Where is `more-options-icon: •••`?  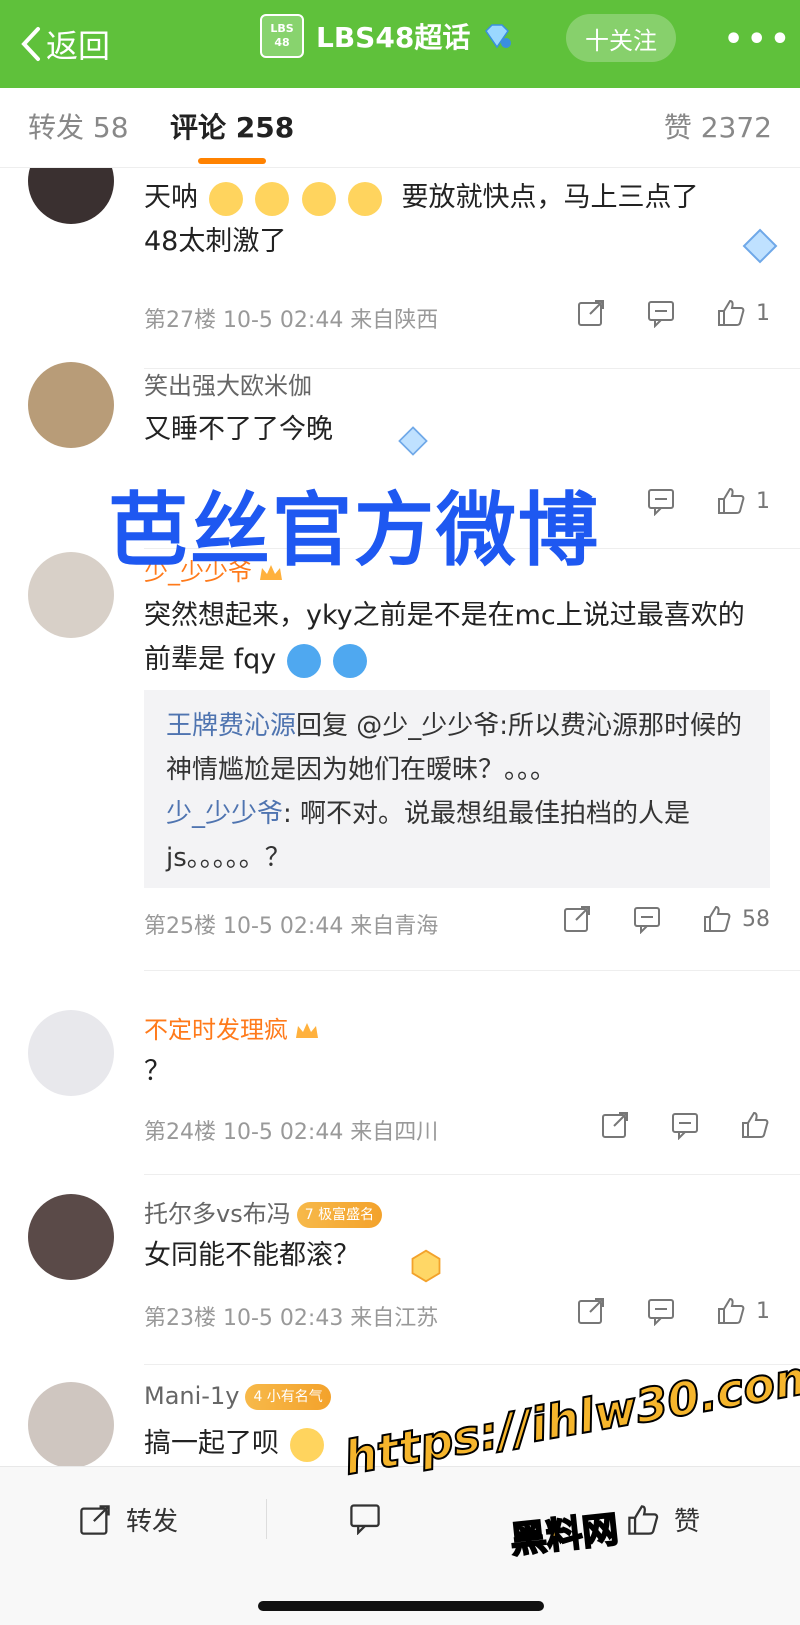
more-options-icon: ••• is located at coordinates (759, 39).